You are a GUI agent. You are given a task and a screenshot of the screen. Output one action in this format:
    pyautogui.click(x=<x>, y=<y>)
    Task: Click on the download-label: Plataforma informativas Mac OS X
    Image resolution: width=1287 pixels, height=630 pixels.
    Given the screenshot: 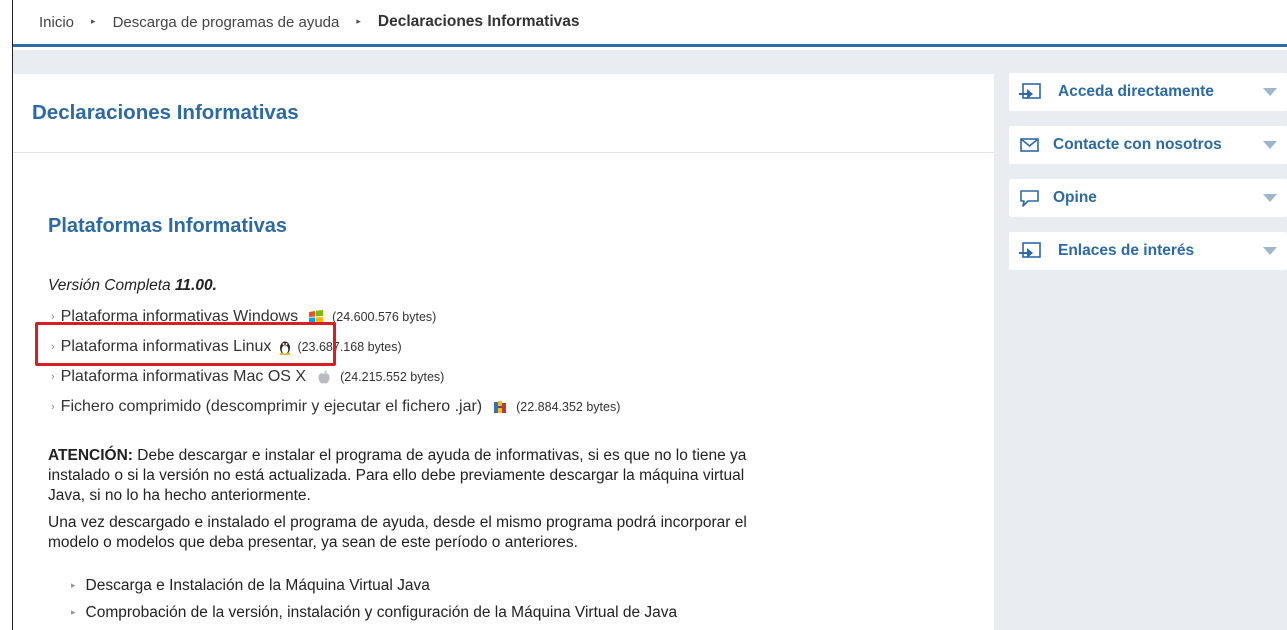 What is the action you would take?
    pyautogui.click(x=183, y=376)
    